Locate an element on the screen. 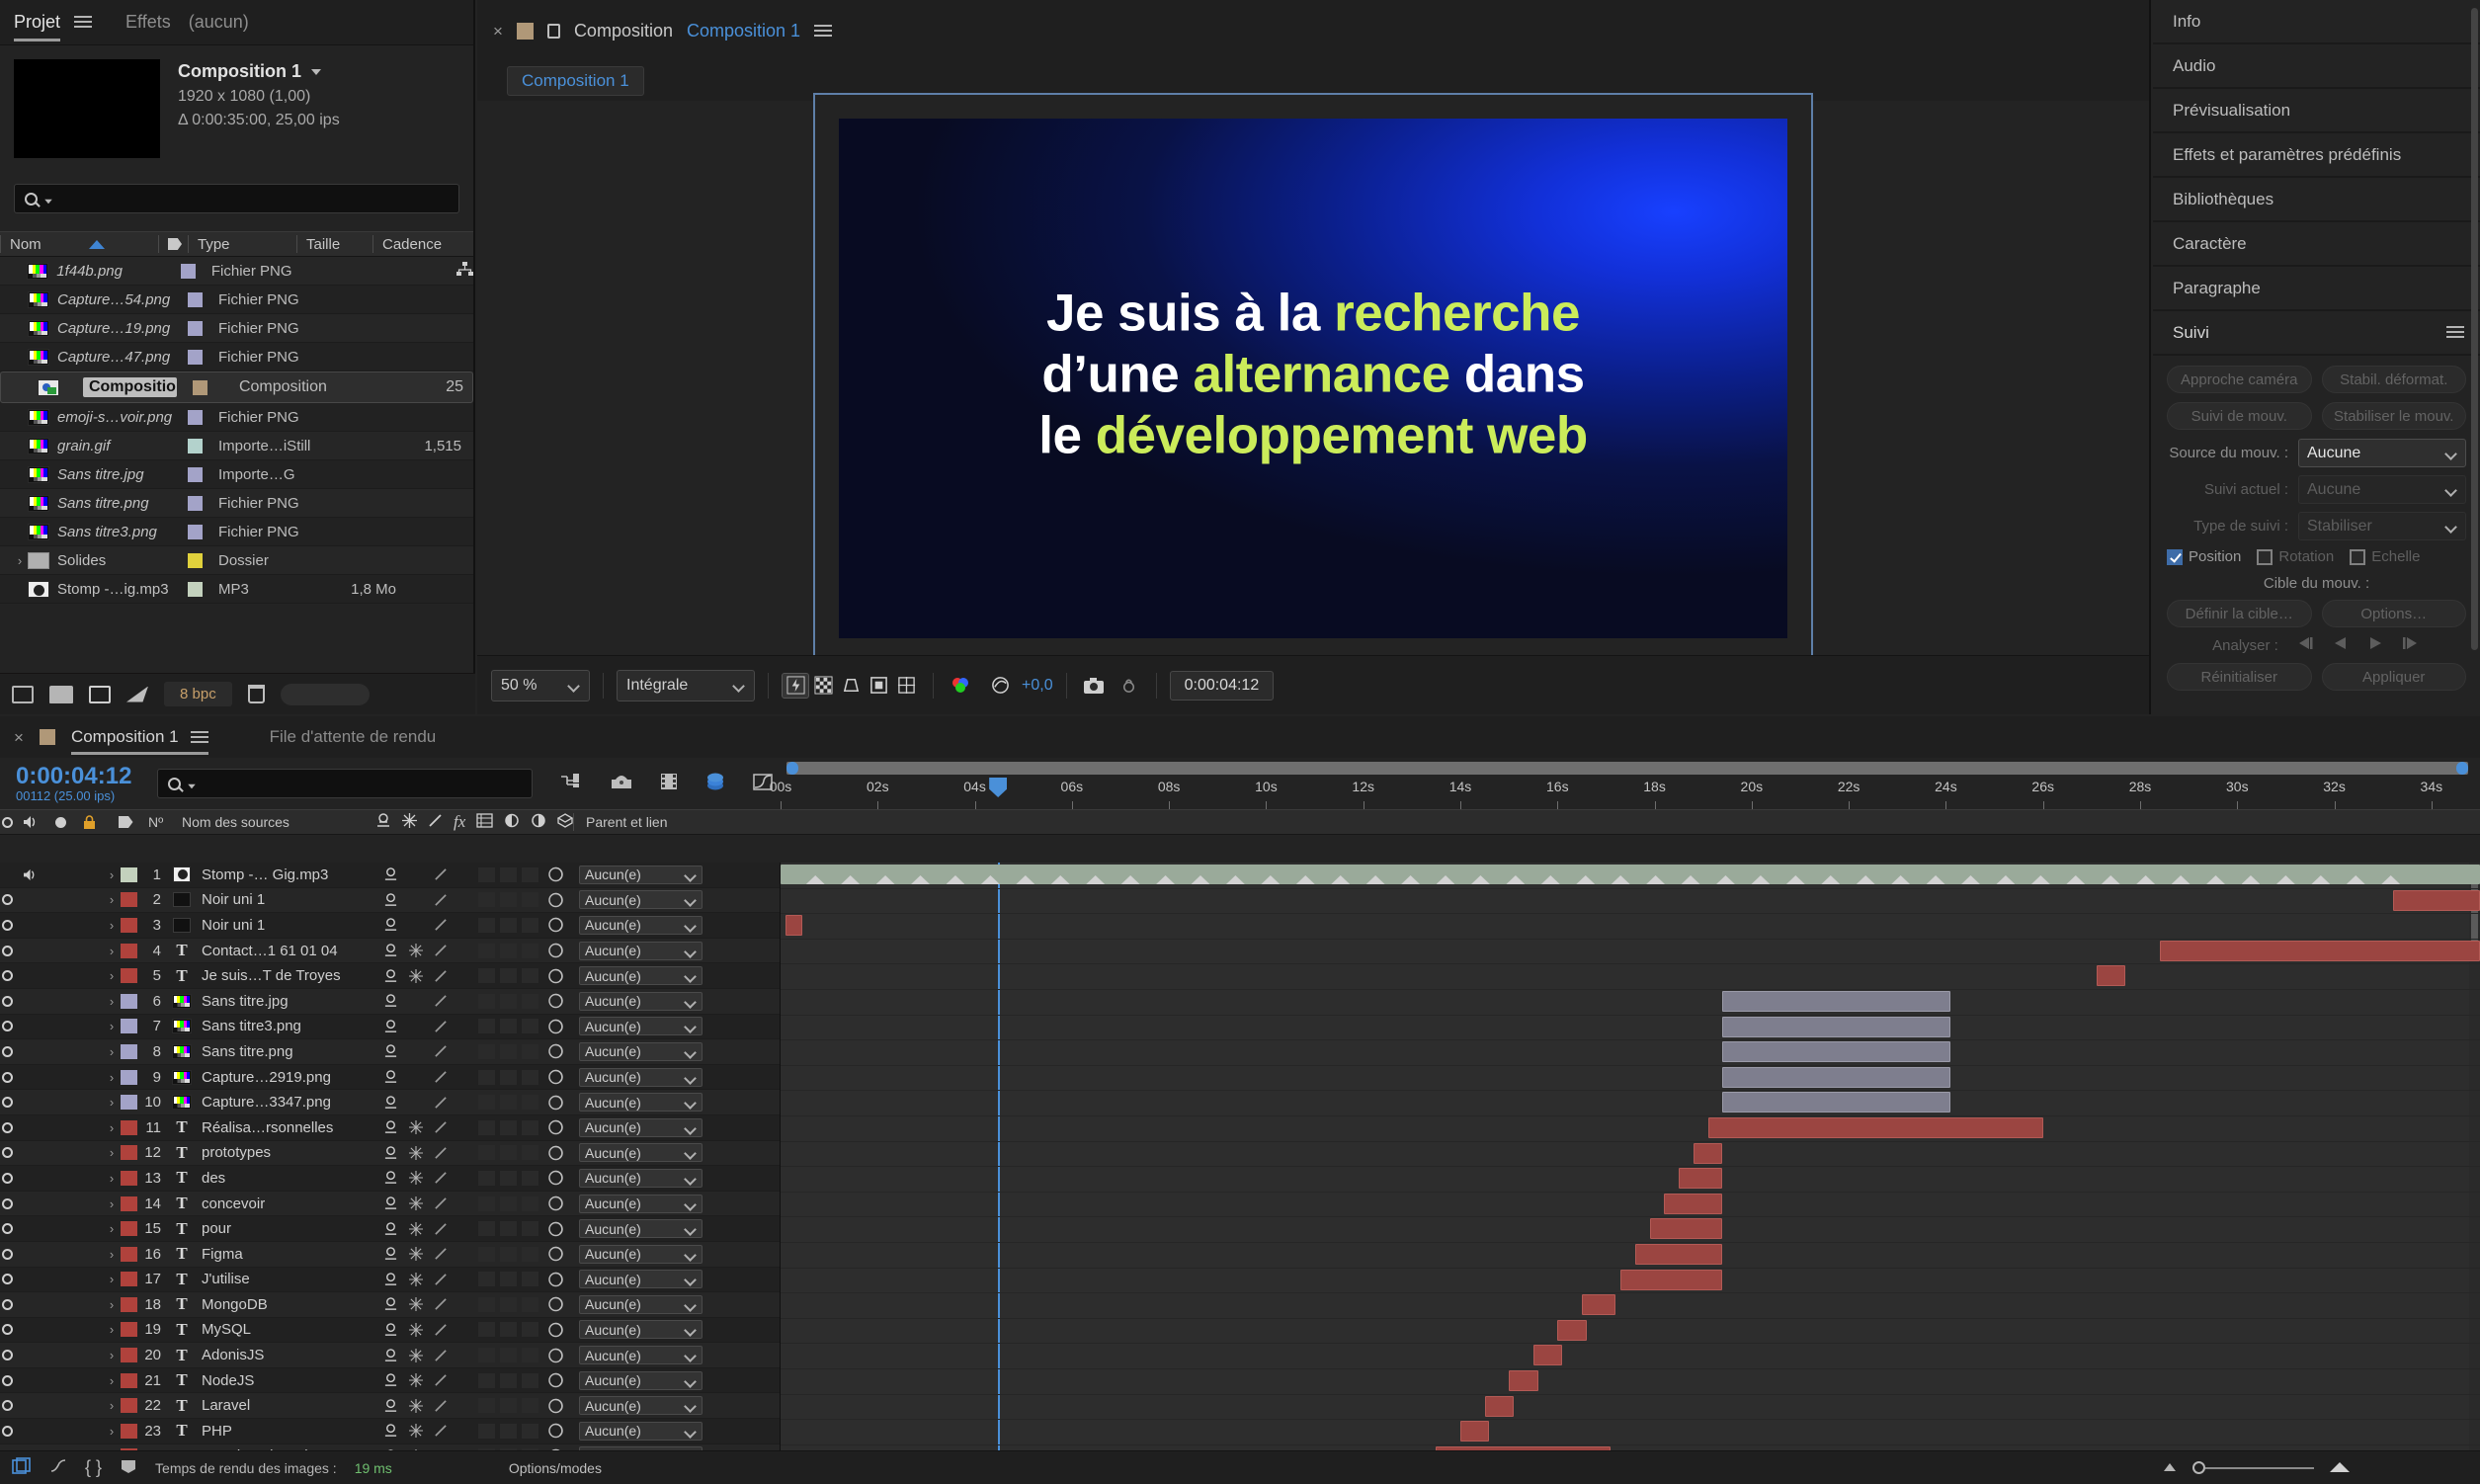 The height and width of the screenshot is (1484, 2480). region-of-interest-icon is located at coordinates (879, 686).